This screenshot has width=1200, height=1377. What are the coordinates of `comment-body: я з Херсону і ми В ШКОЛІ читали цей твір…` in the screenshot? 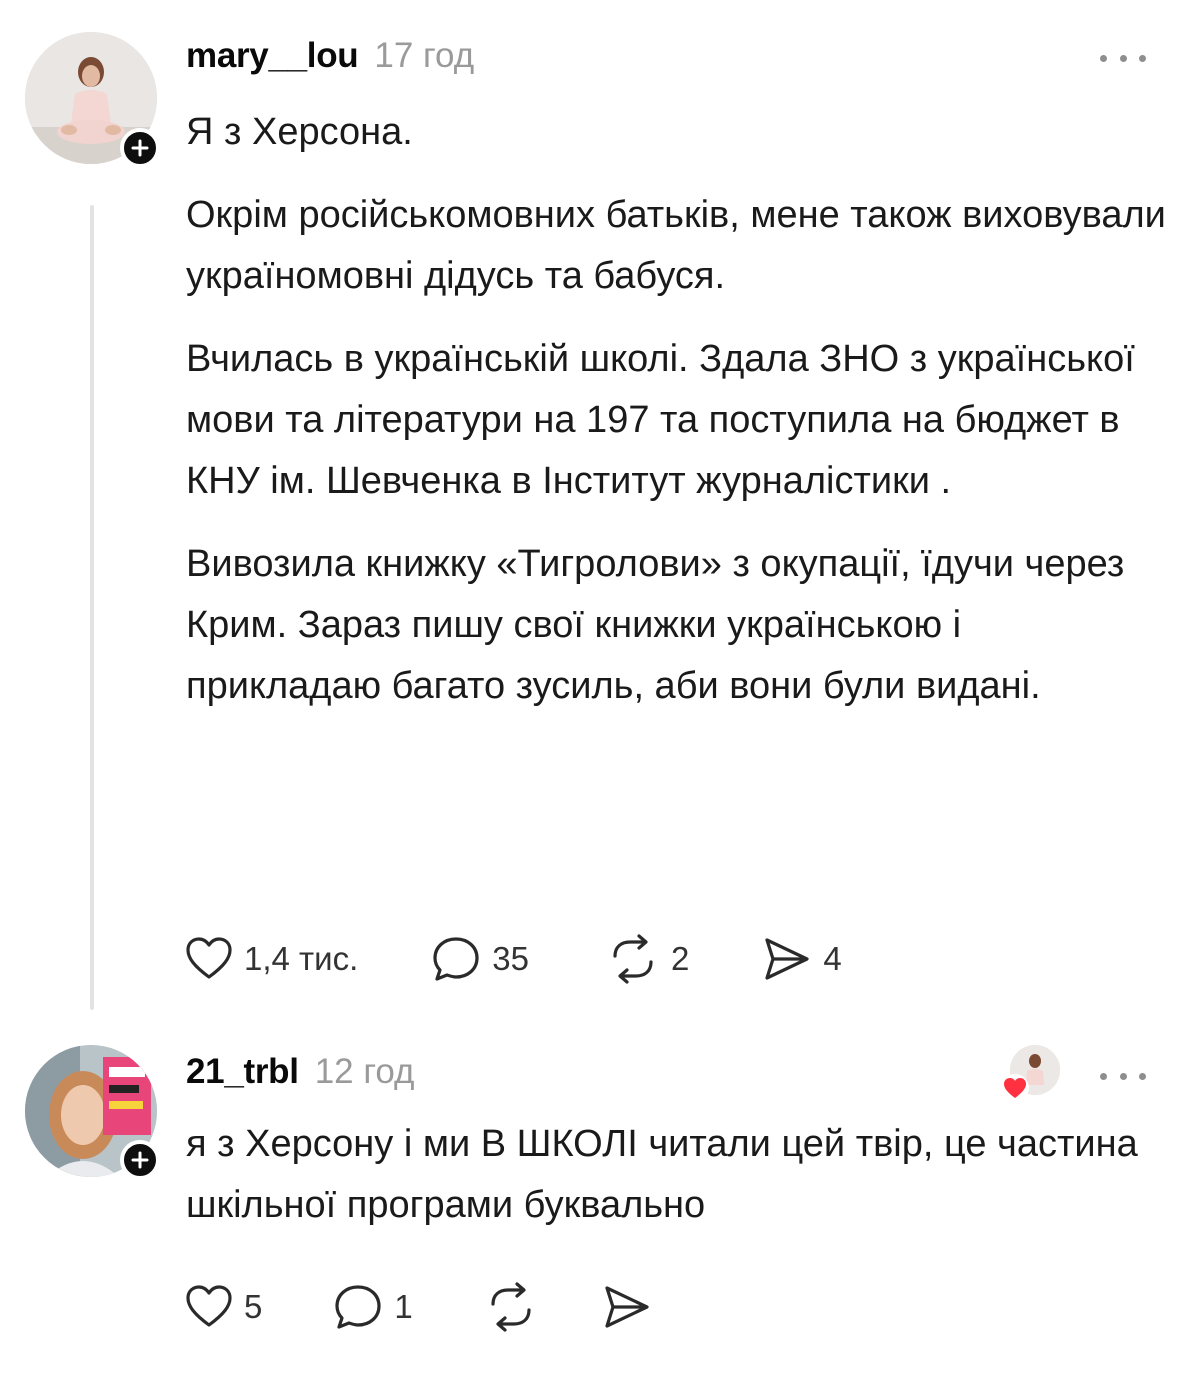 It's located at (676, 1175).